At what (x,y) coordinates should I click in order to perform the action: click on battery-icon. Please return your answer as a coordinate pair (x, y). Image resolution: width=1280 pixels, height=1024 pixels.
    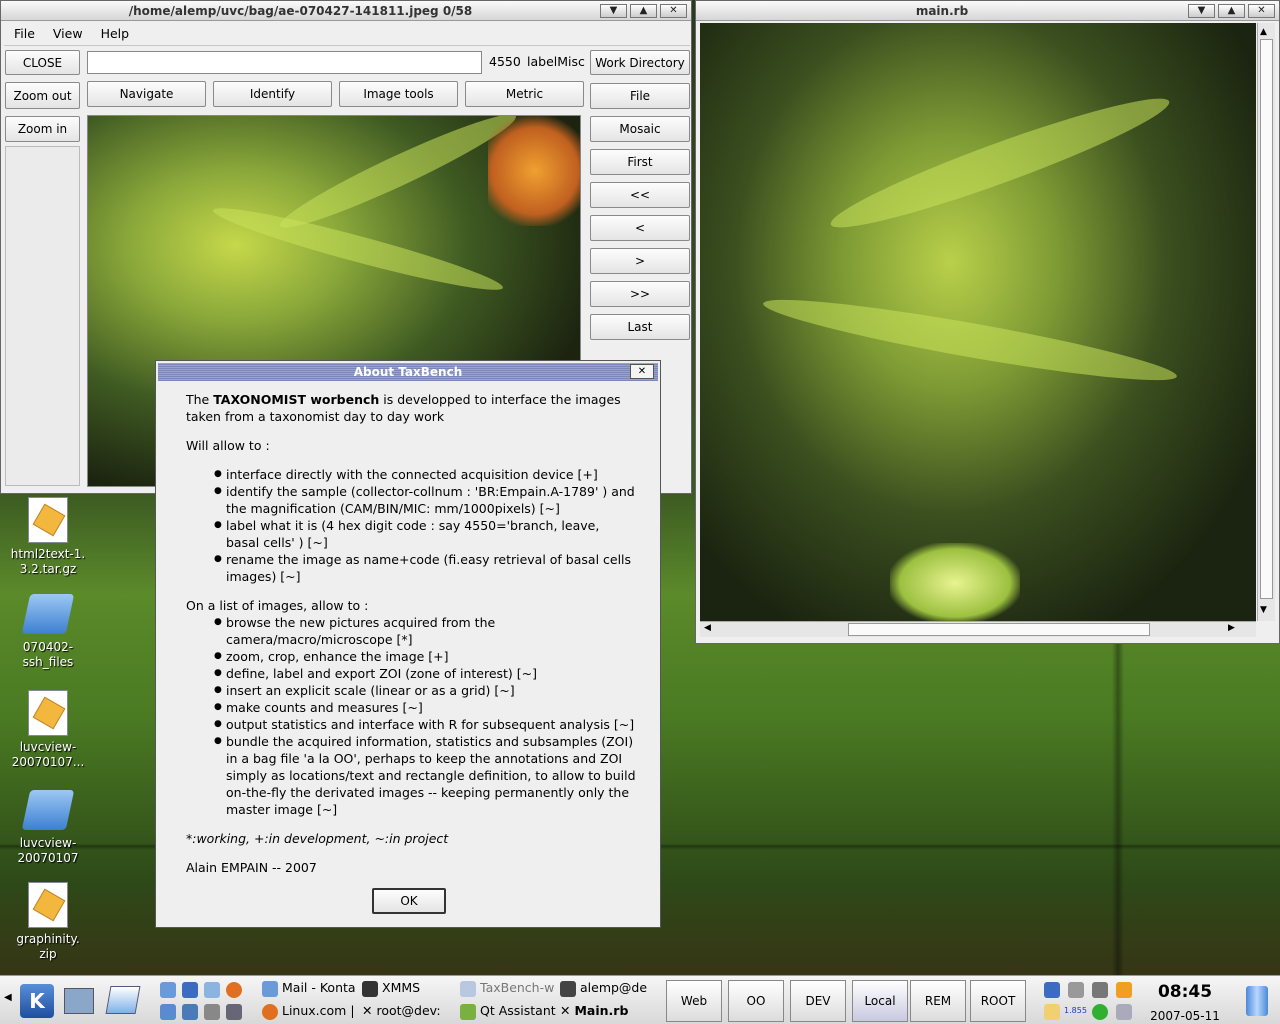
    Looking at the image, I should click on (1124, 990).